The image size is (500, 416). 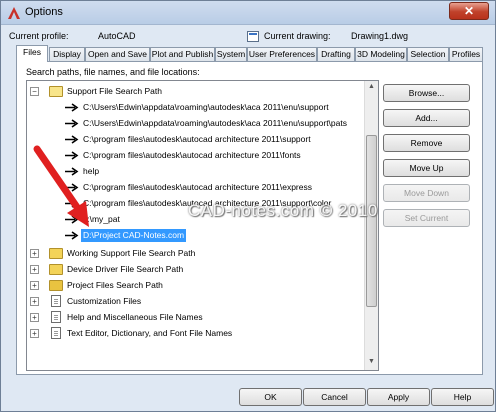 What do you see at coordinates (381, 54) in the screenshot?
I see `tab-3d-modeling: 3D Modeling` at bounding box center [381, 54].